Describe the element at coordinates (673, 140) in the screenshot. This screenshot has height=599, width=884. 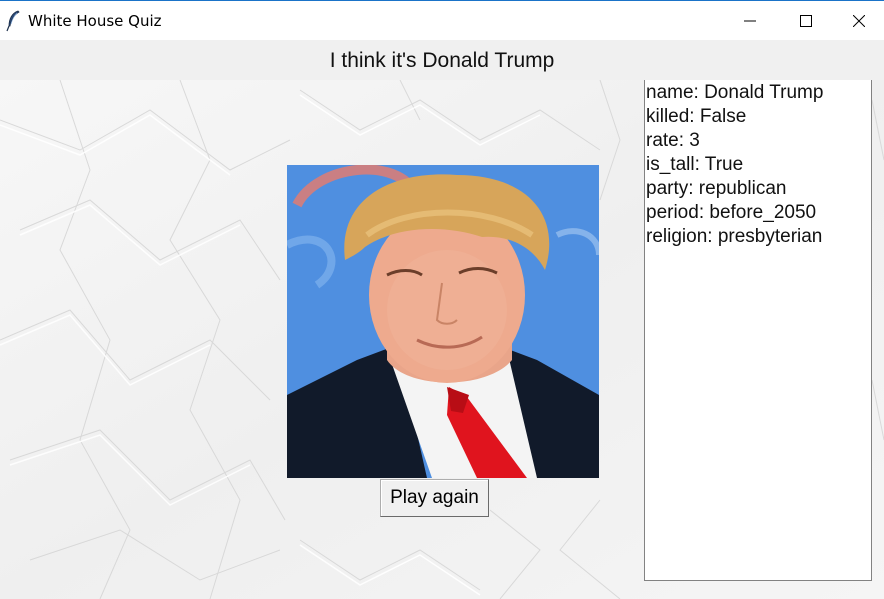
I see `info-line-rate: rate: 3` at that location.